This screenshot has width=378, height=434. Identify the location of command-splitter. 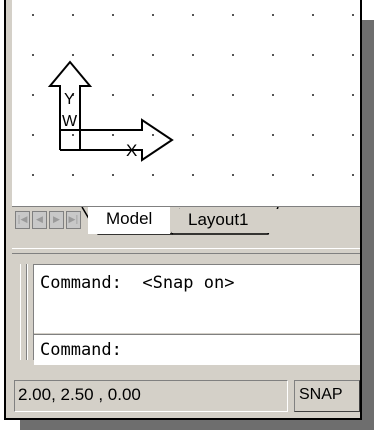
(186, 251).